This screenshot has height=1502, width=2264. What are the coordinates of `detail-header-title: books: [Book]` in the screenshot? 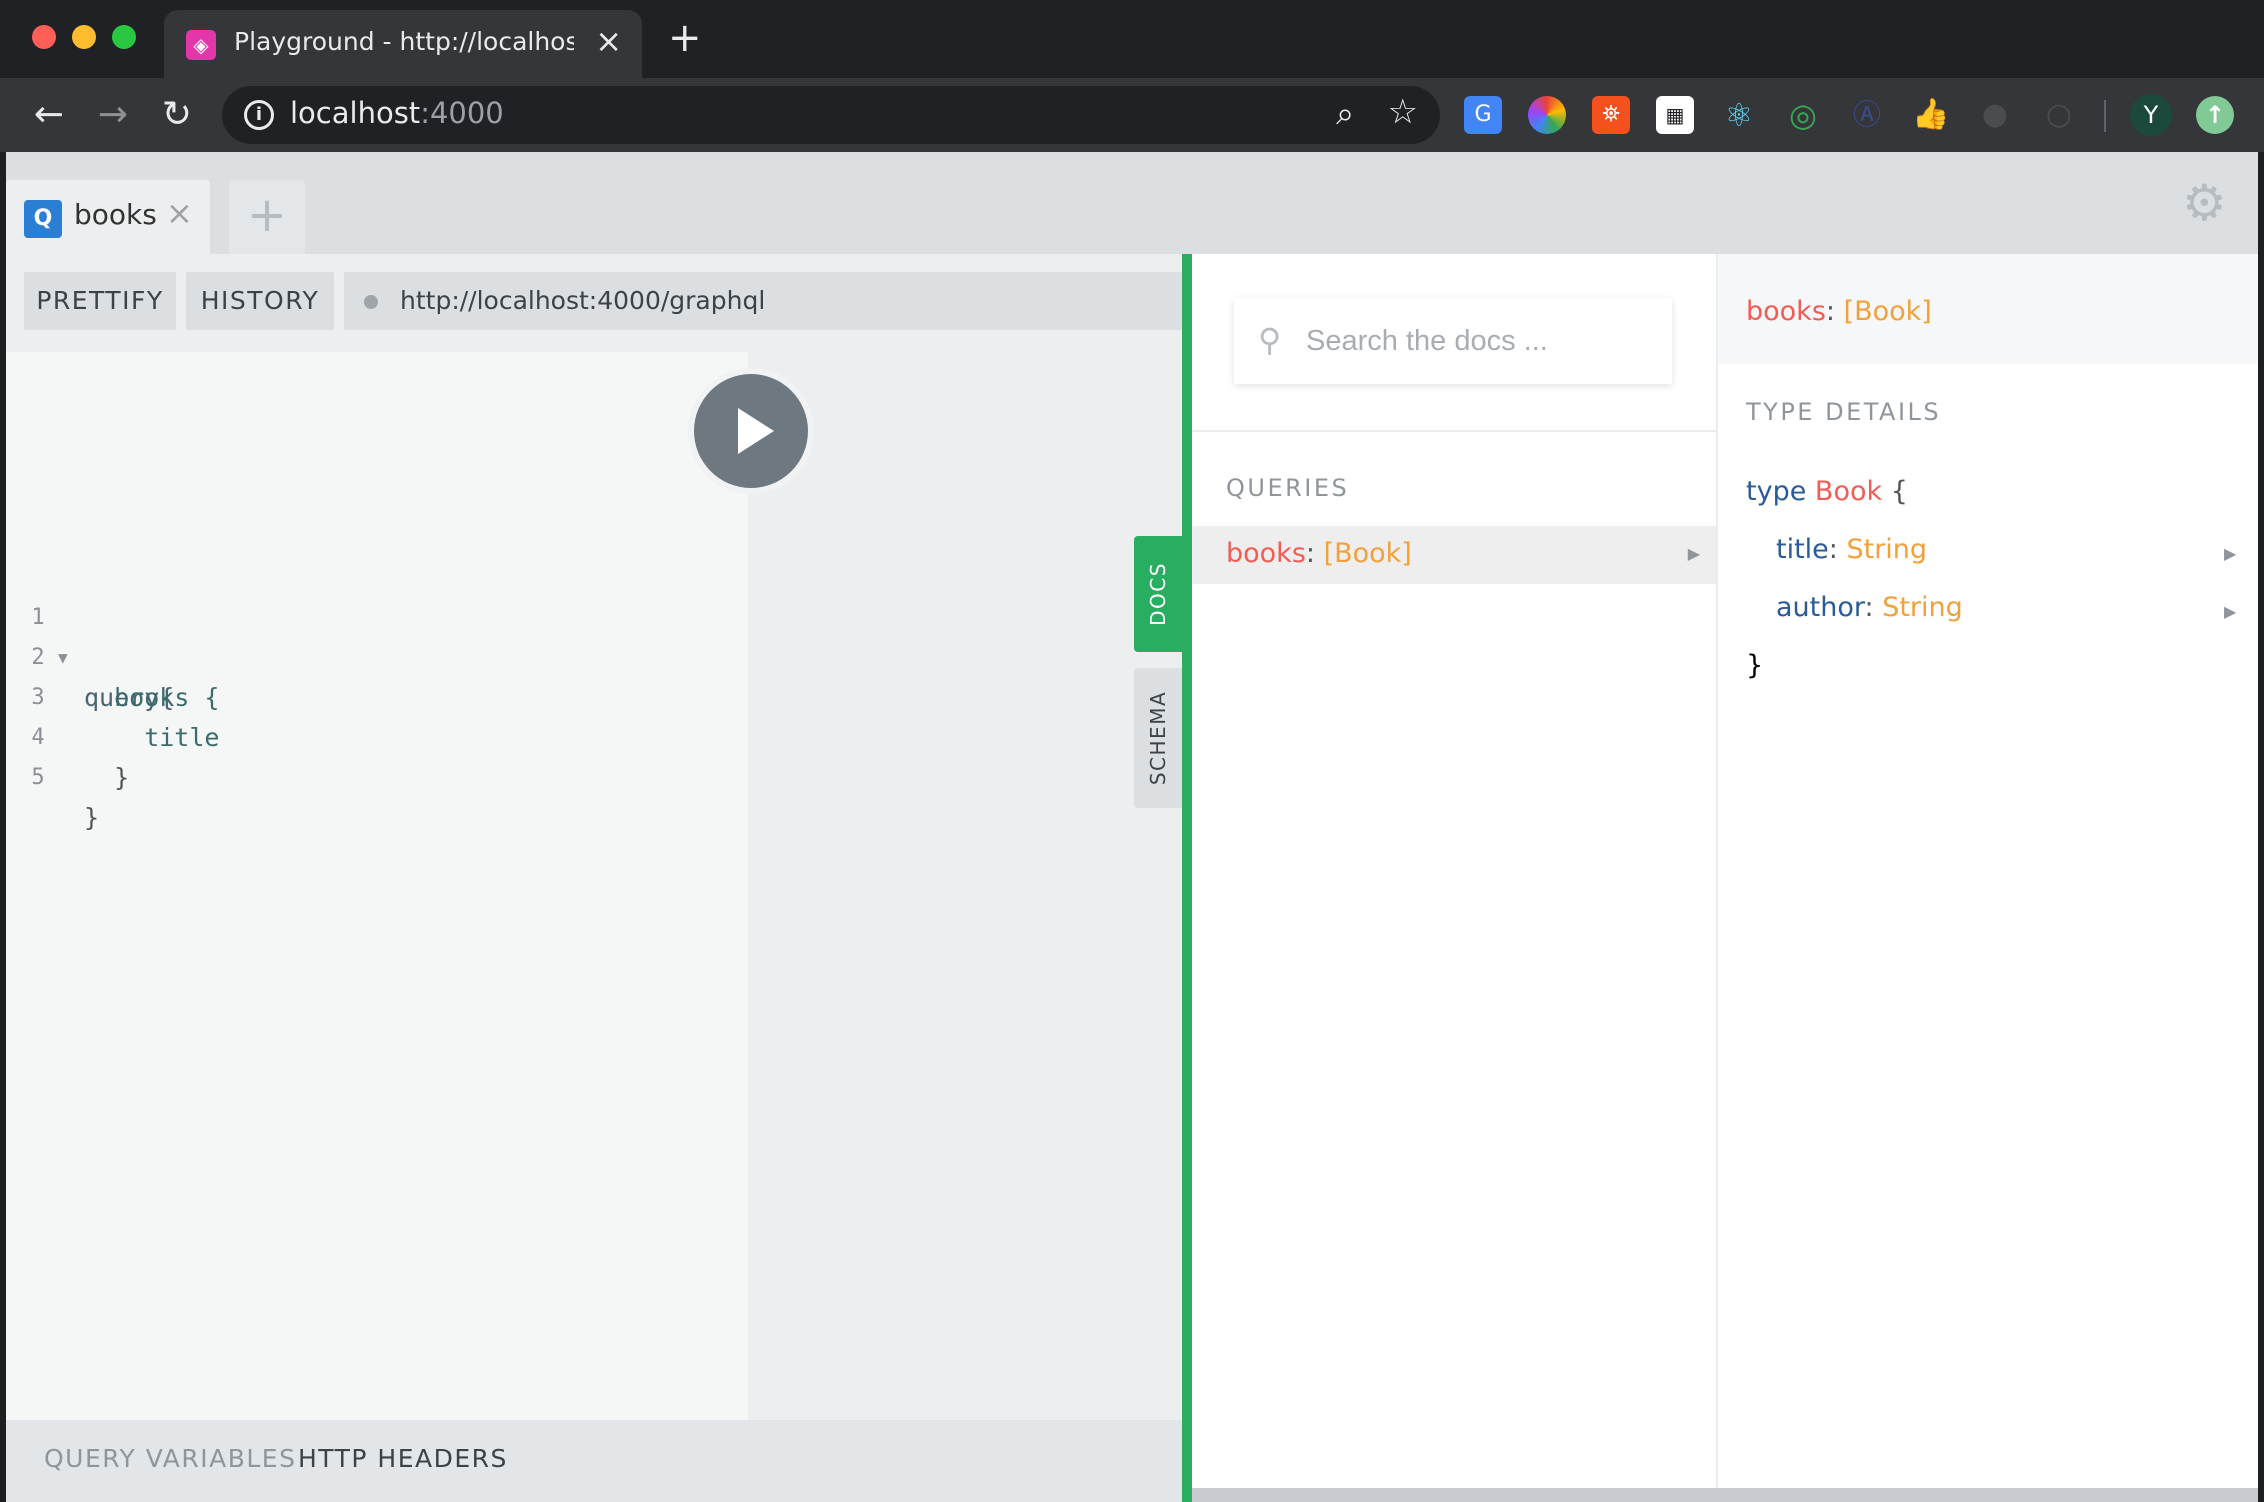 It's located at (1839, 311).